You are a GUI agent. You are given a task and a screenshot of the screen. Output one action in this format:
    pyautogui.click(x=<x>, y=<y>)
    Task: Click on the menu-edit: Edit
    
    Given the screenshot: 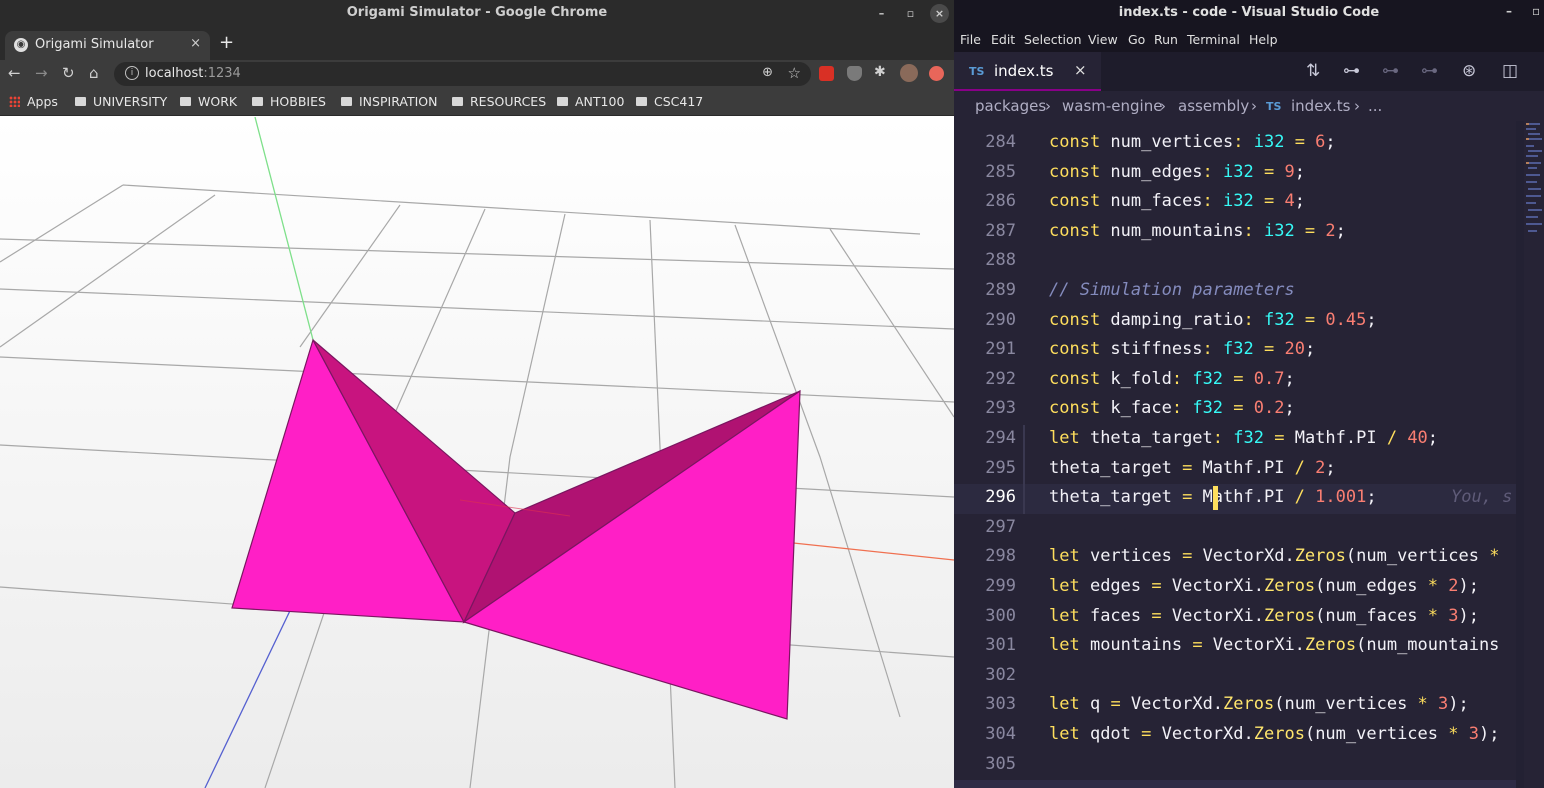 What is the action you would take?
    pyautogui.click(x=1003, y=39)
    